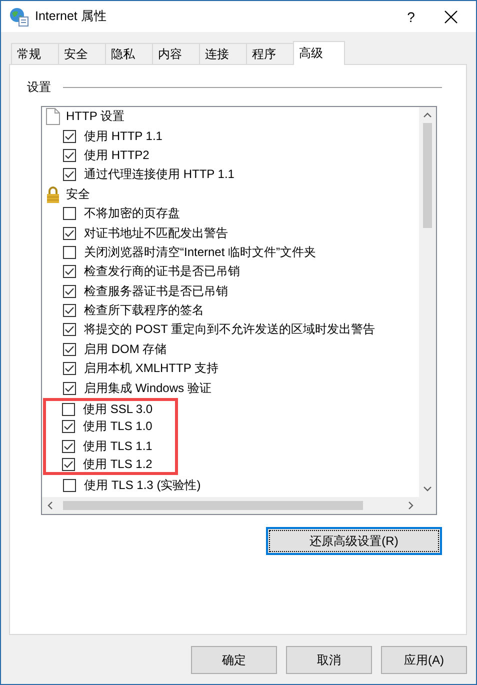  Describe the element at coordinates (142, 485) in the screenshot. I see `option-label: 使用 TLS 1.3 (实验性)` at that location.